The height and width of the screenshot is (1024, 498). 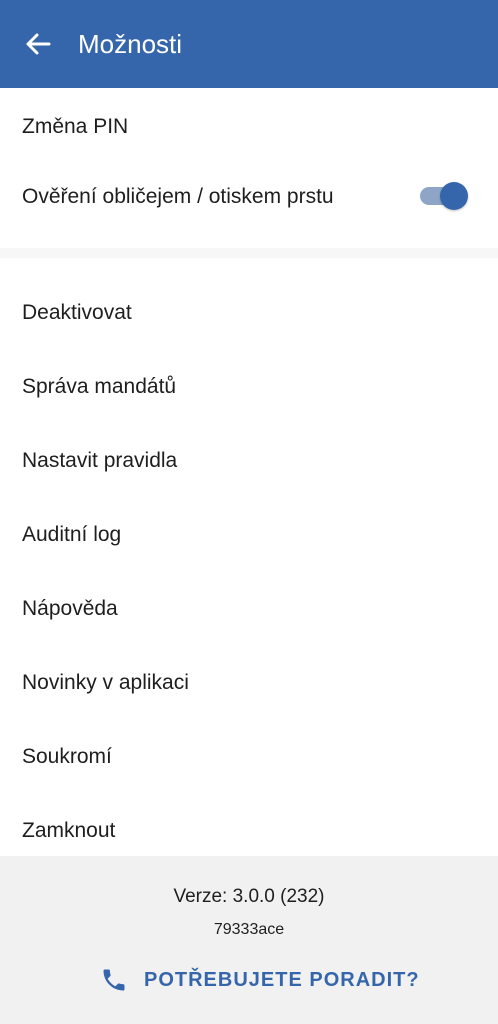 I want to click on help-label: POTŘEBUJETE PORADIT?, so click(x=282, y=979).